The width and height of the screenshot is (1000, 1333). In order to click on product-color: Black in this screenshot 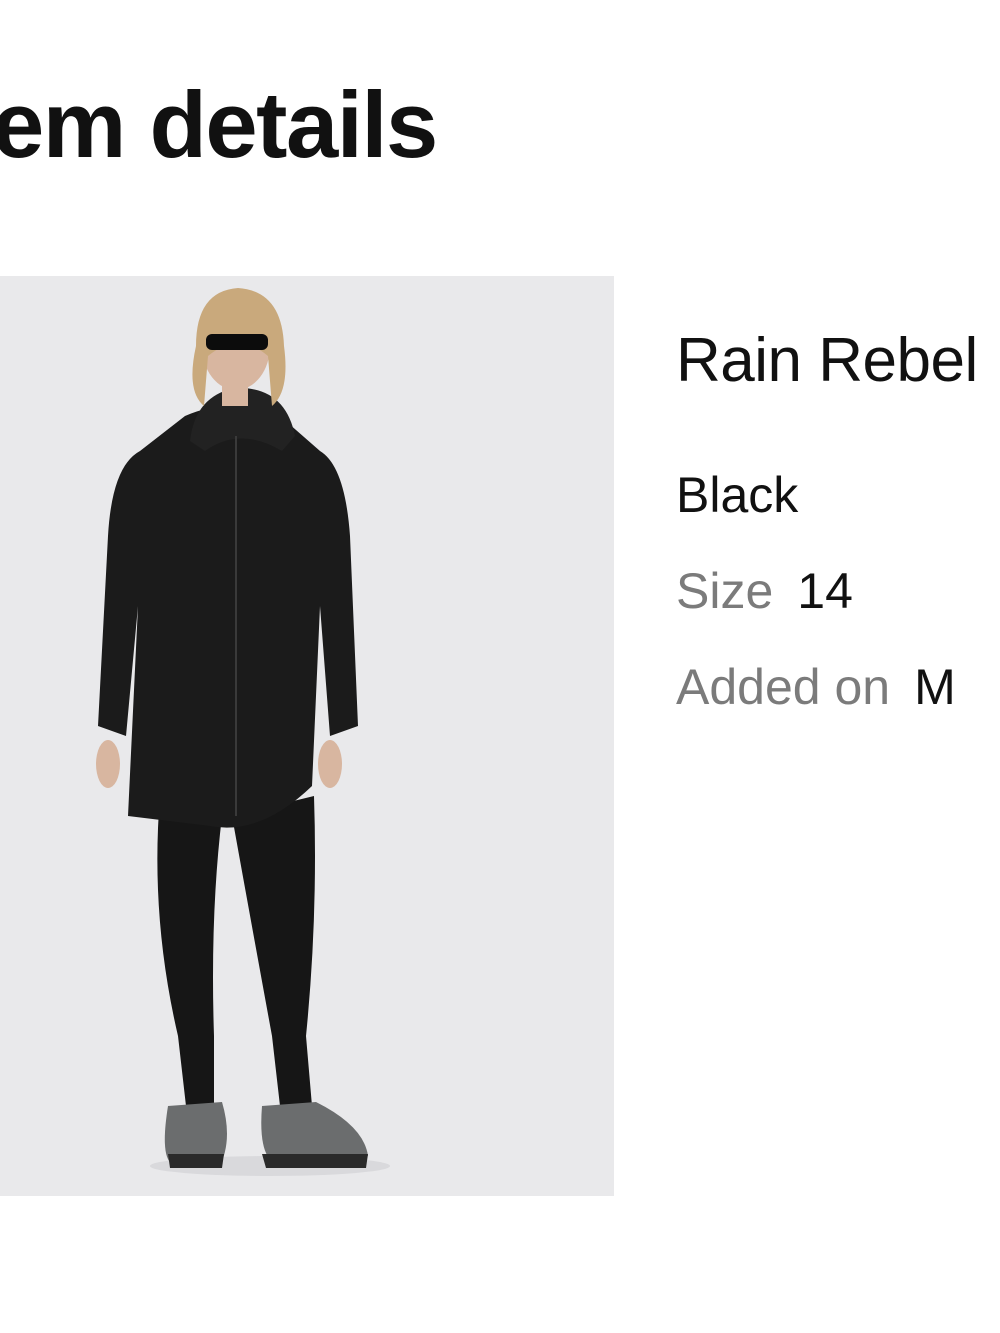, I will do `click(737, 495)`.